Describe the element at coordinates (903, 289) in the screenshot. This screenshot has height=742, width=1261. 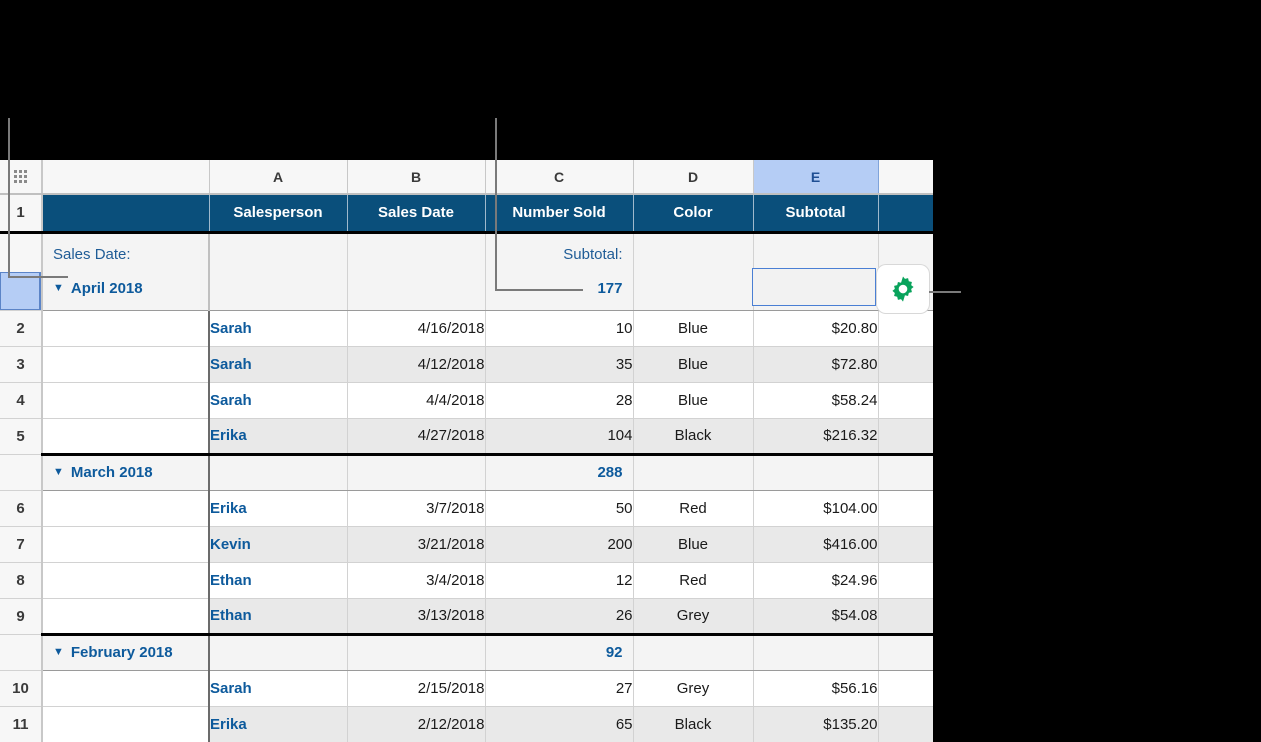
I see `gear-icon` at that location.